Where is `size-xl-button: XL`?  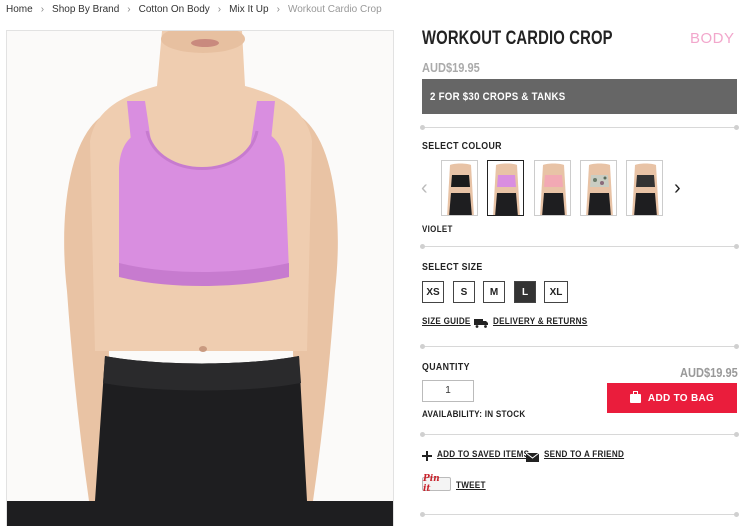 size-xl-button: XL is located at coordinates (556, 292).